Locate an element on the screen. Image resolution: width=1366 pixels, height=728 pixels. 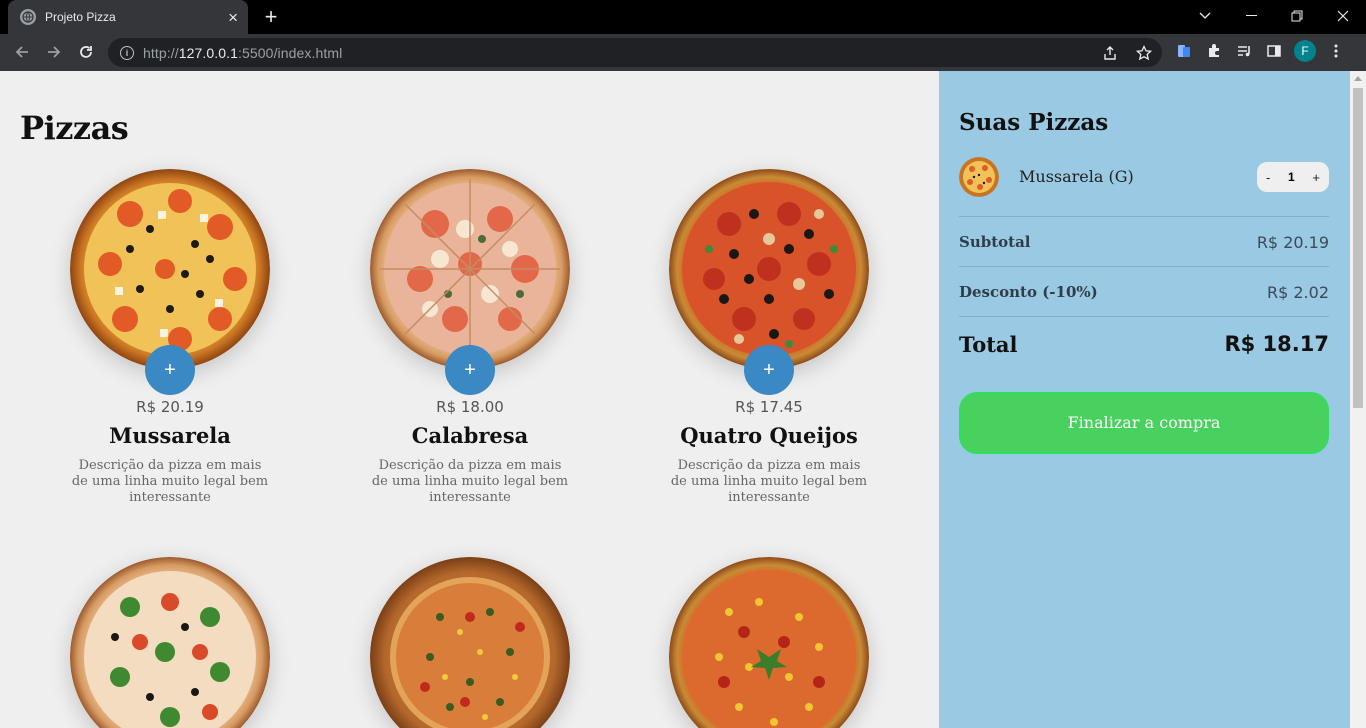
profile-avatar: F is located at coordinates (1305, 51).